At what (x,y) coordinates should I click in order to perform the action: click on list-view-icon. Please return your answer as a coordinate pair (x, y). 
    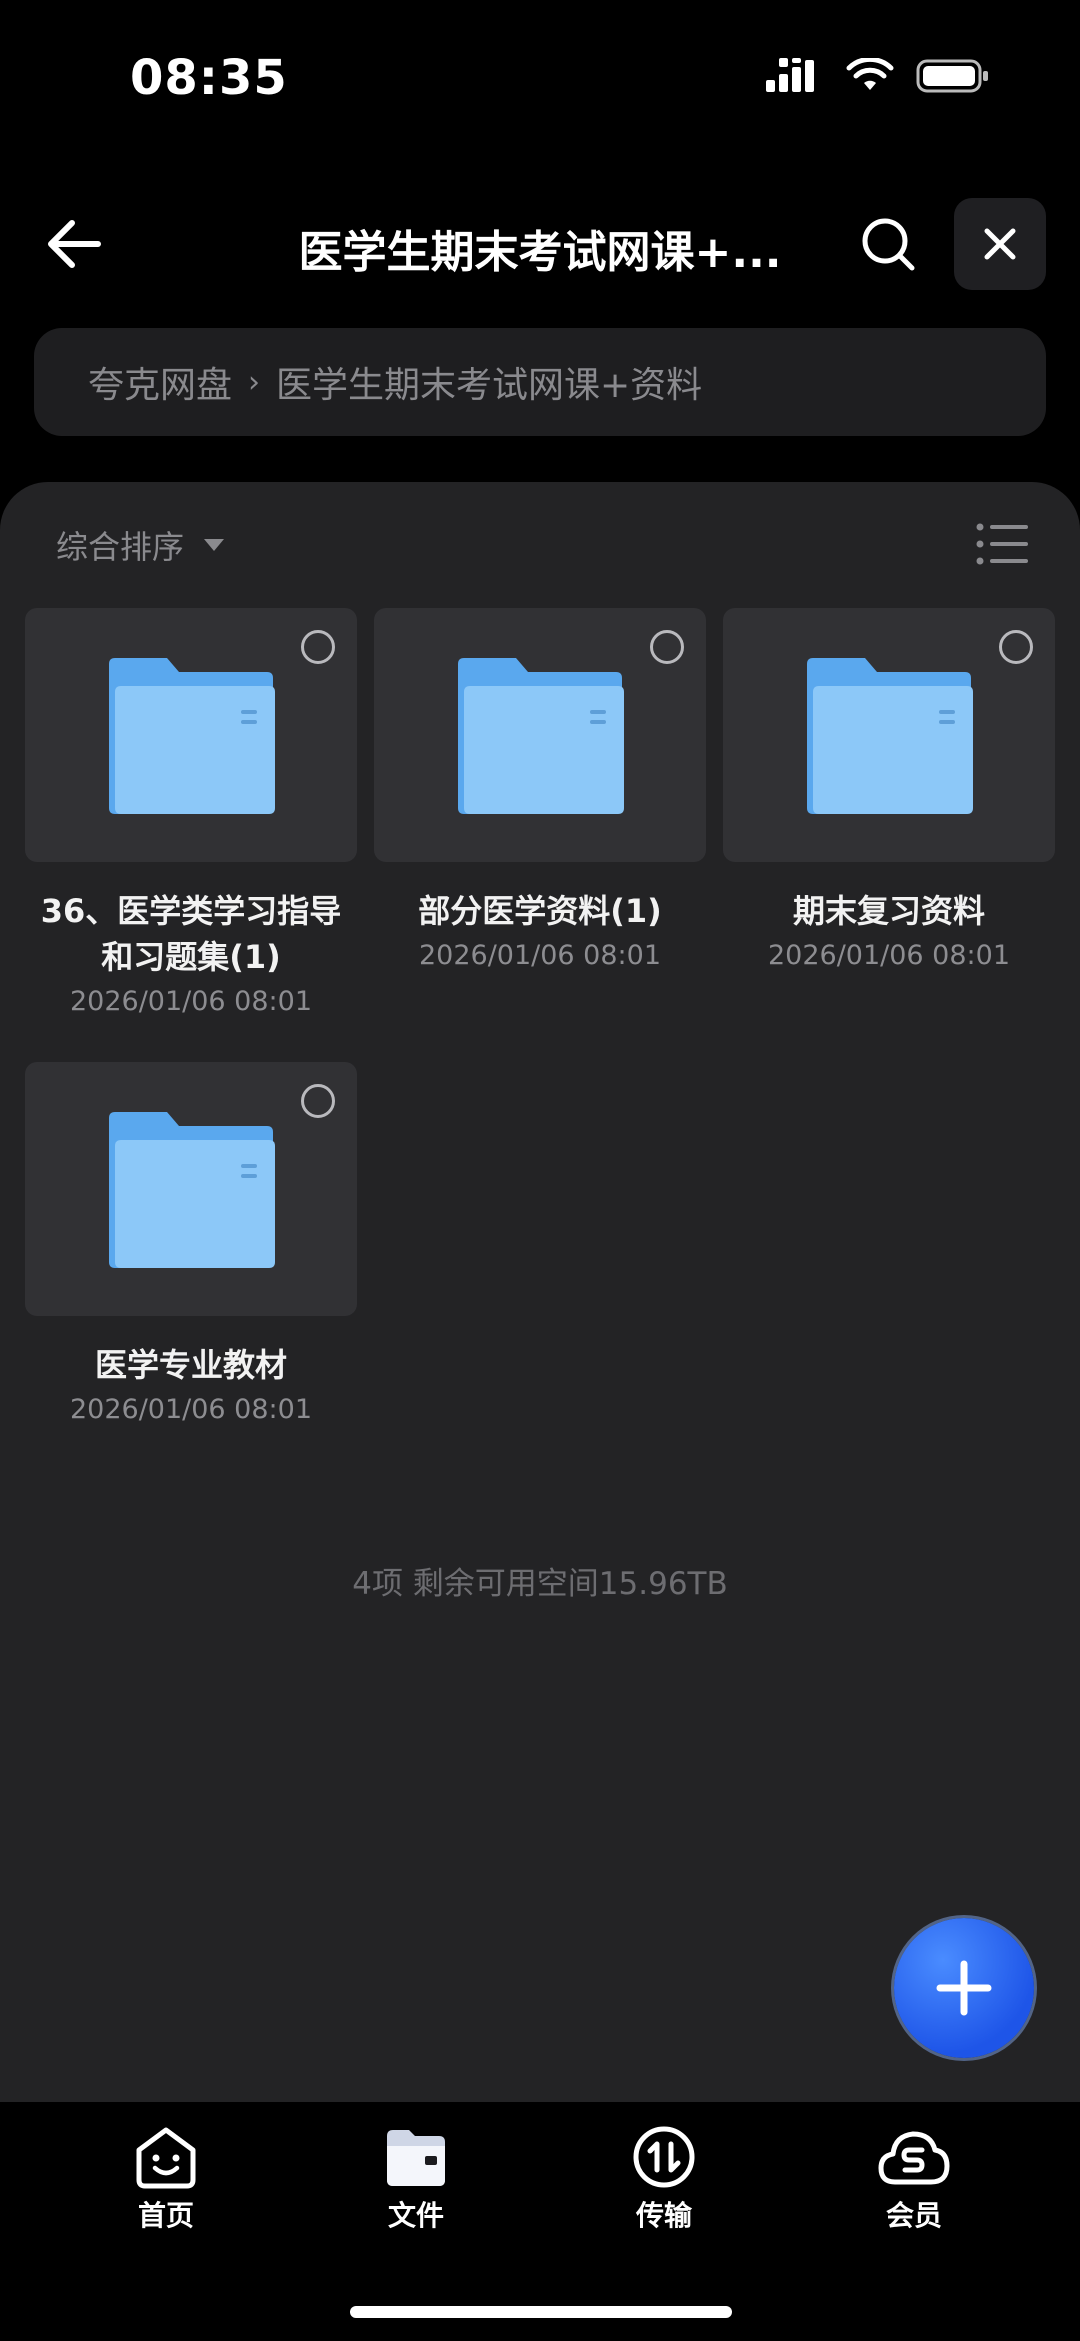
    Looking at the image, I should click on (1002, 544).